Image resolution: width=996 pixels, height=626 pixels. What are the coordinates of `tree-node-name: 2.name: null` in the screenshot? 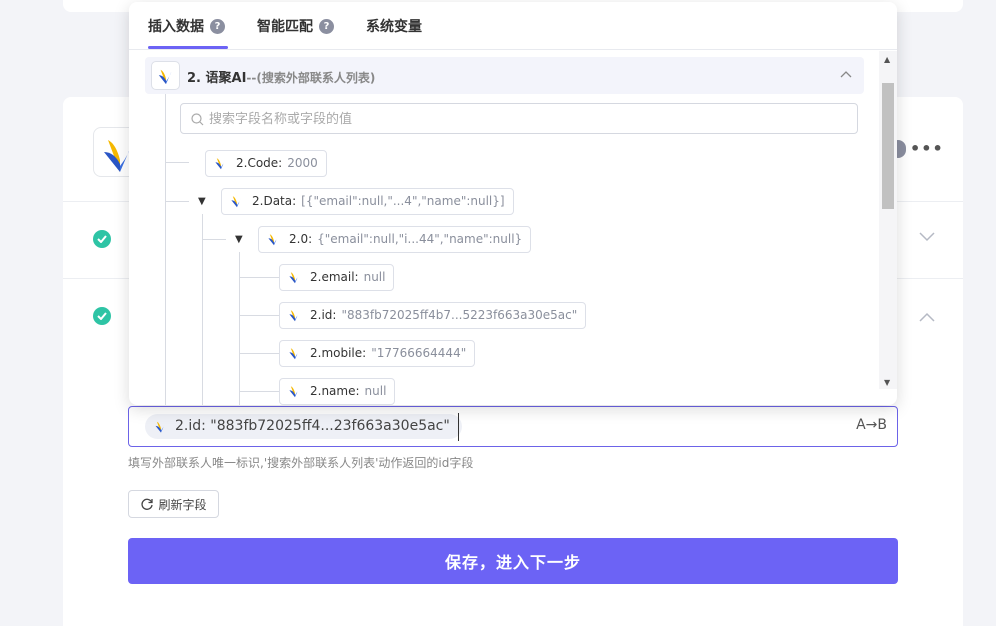 It's located at (337, 391).